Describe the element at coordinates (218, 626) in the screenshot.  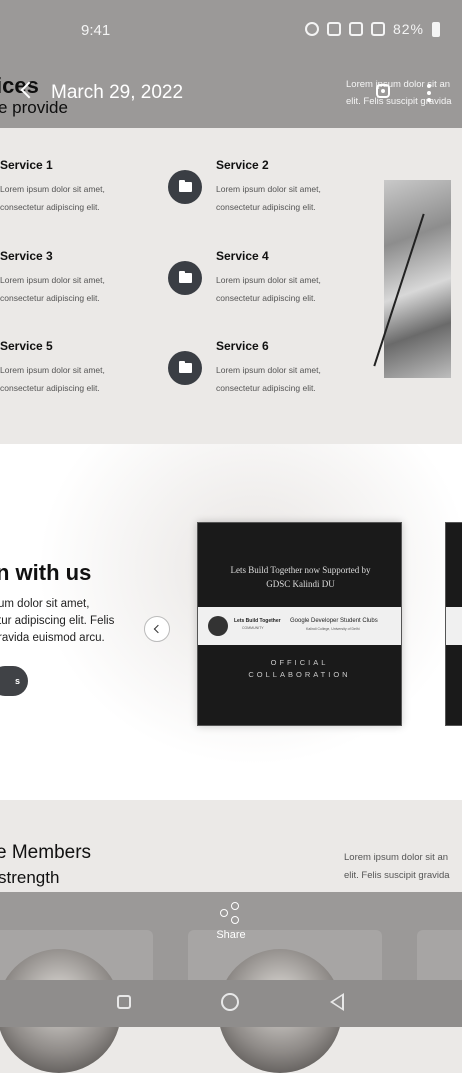
I see `globe-logo-icon` at that location.